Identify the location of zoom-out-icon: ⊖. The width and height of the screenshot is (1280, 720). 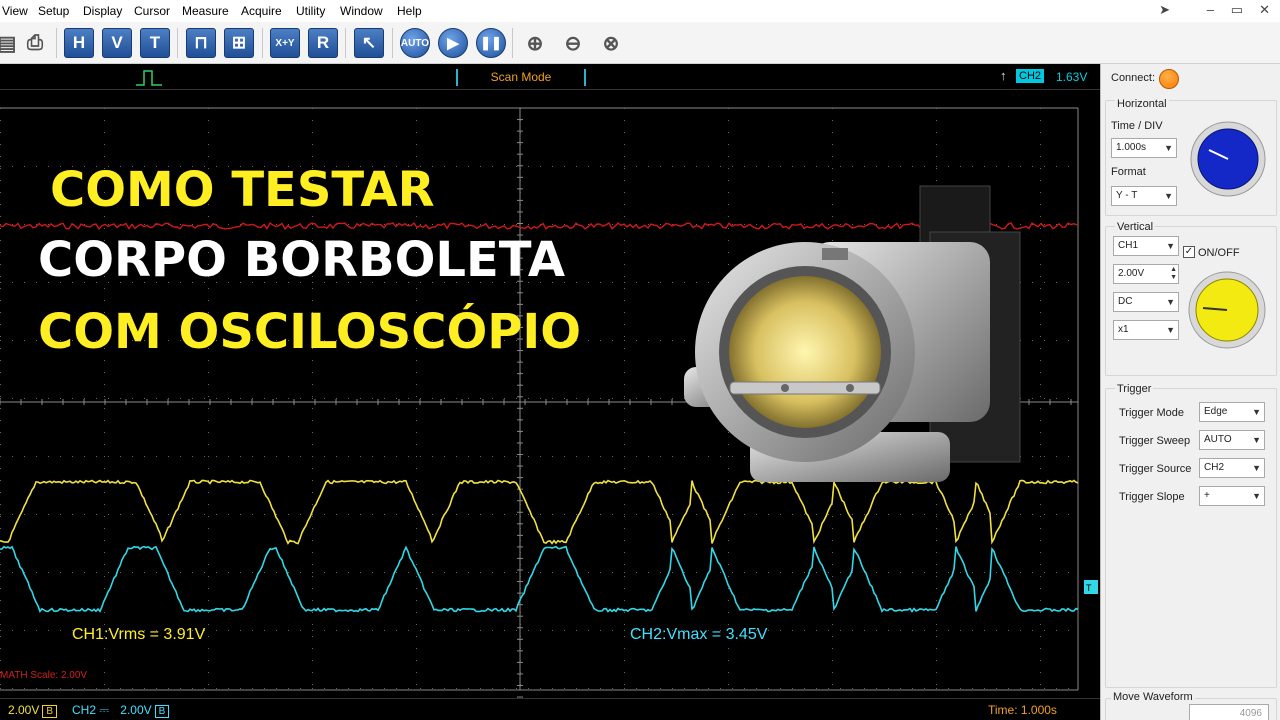
(573, 43).